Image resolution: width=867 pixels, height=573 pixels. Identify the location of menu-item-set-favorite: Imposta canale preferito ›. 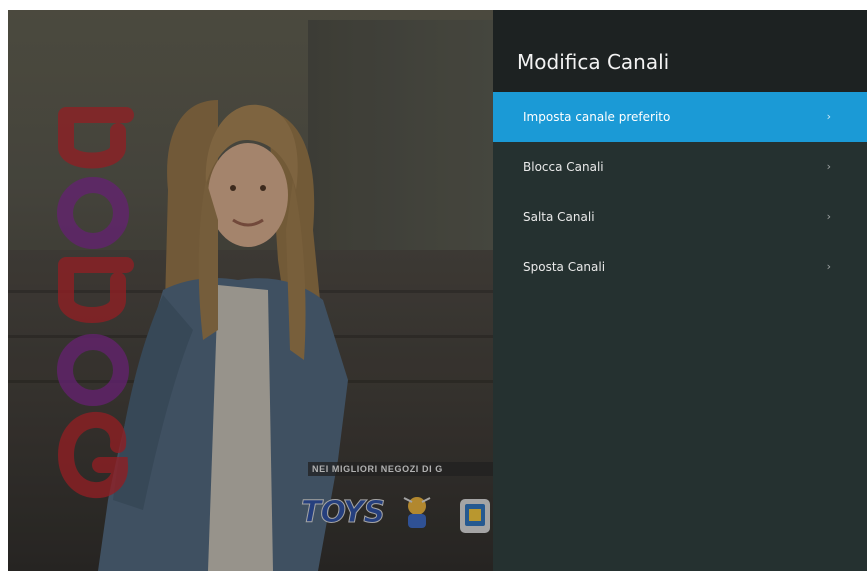
(680, 117).